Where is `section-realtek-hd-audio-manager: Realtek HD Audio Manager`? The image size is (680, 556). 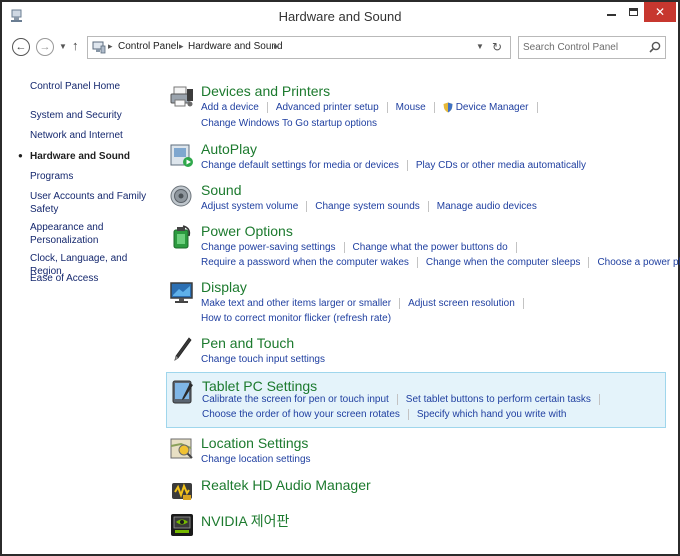 section-realtek-hd-audio-manager: Realtek HD Audio Manager is located at coordinates (416, 487).